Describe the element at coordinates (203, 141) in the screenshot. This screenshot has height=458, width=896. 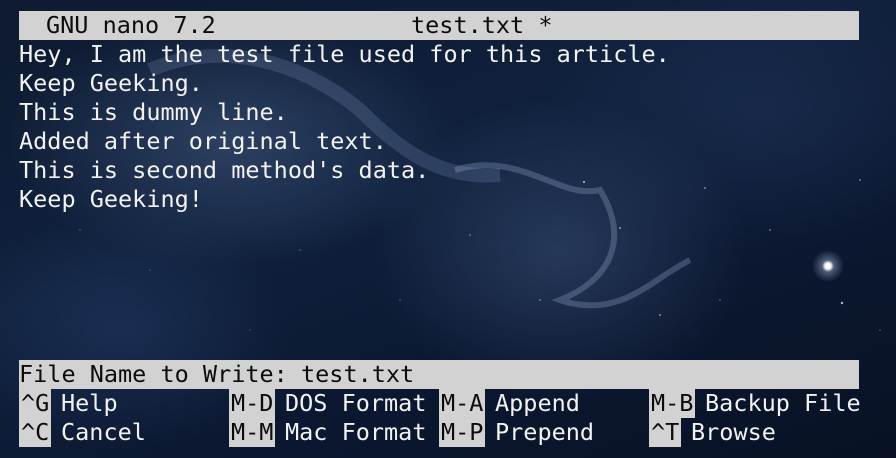
I see `editor-line: Added after original text.` at that location.